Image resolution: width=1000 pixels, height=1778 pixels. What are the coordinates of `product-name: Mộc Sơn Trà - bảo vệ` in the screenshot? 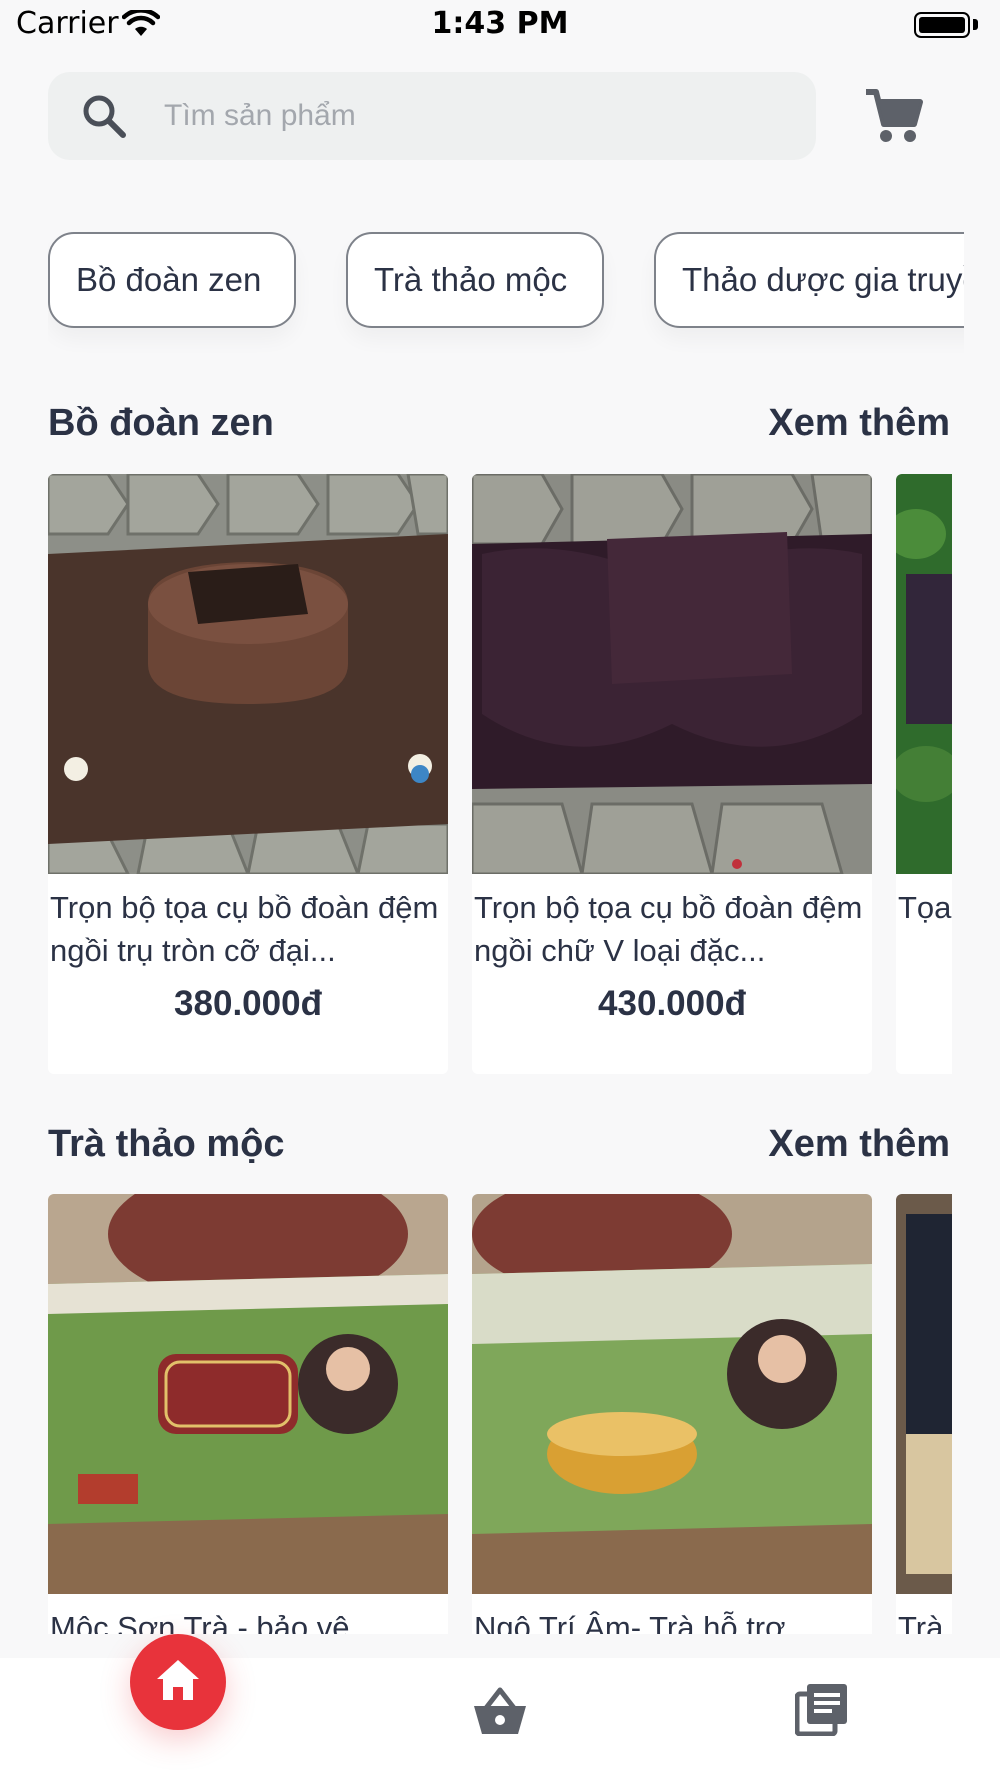 It's located at (248, 1620).